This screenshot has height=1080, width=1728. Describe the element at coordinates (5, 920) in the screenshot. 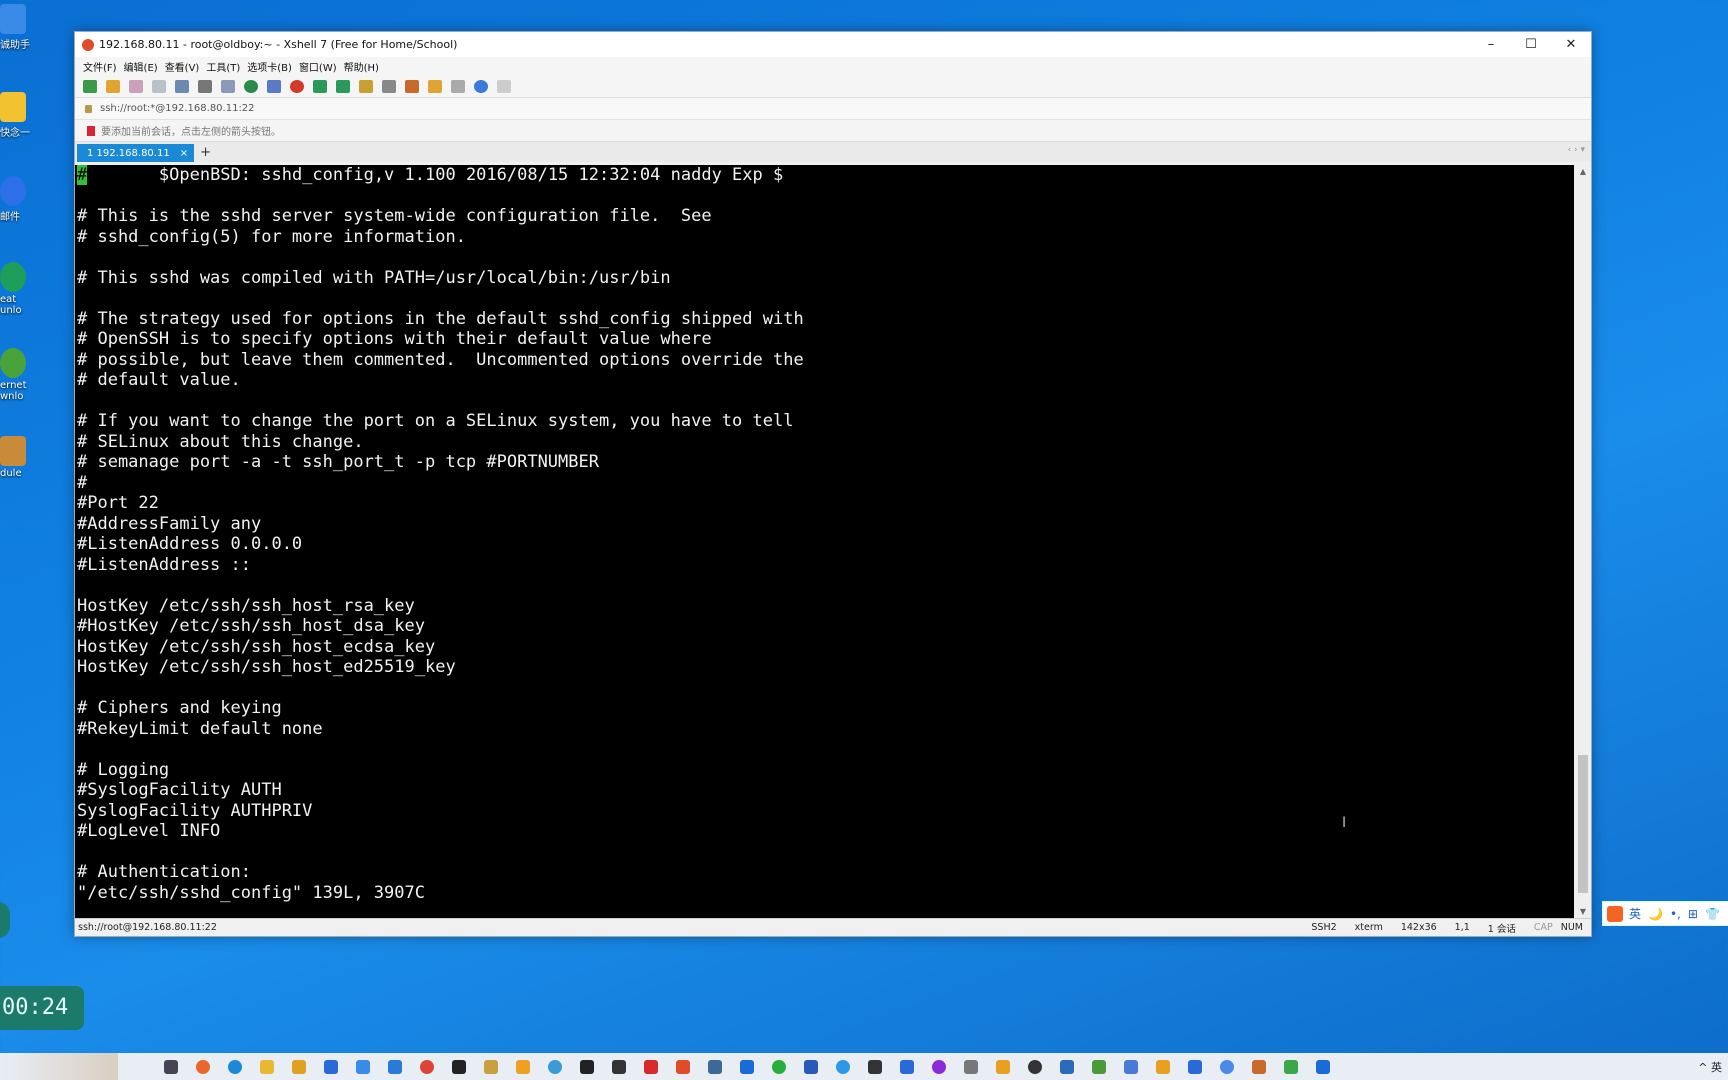

I see `recorder-handle` at that location.